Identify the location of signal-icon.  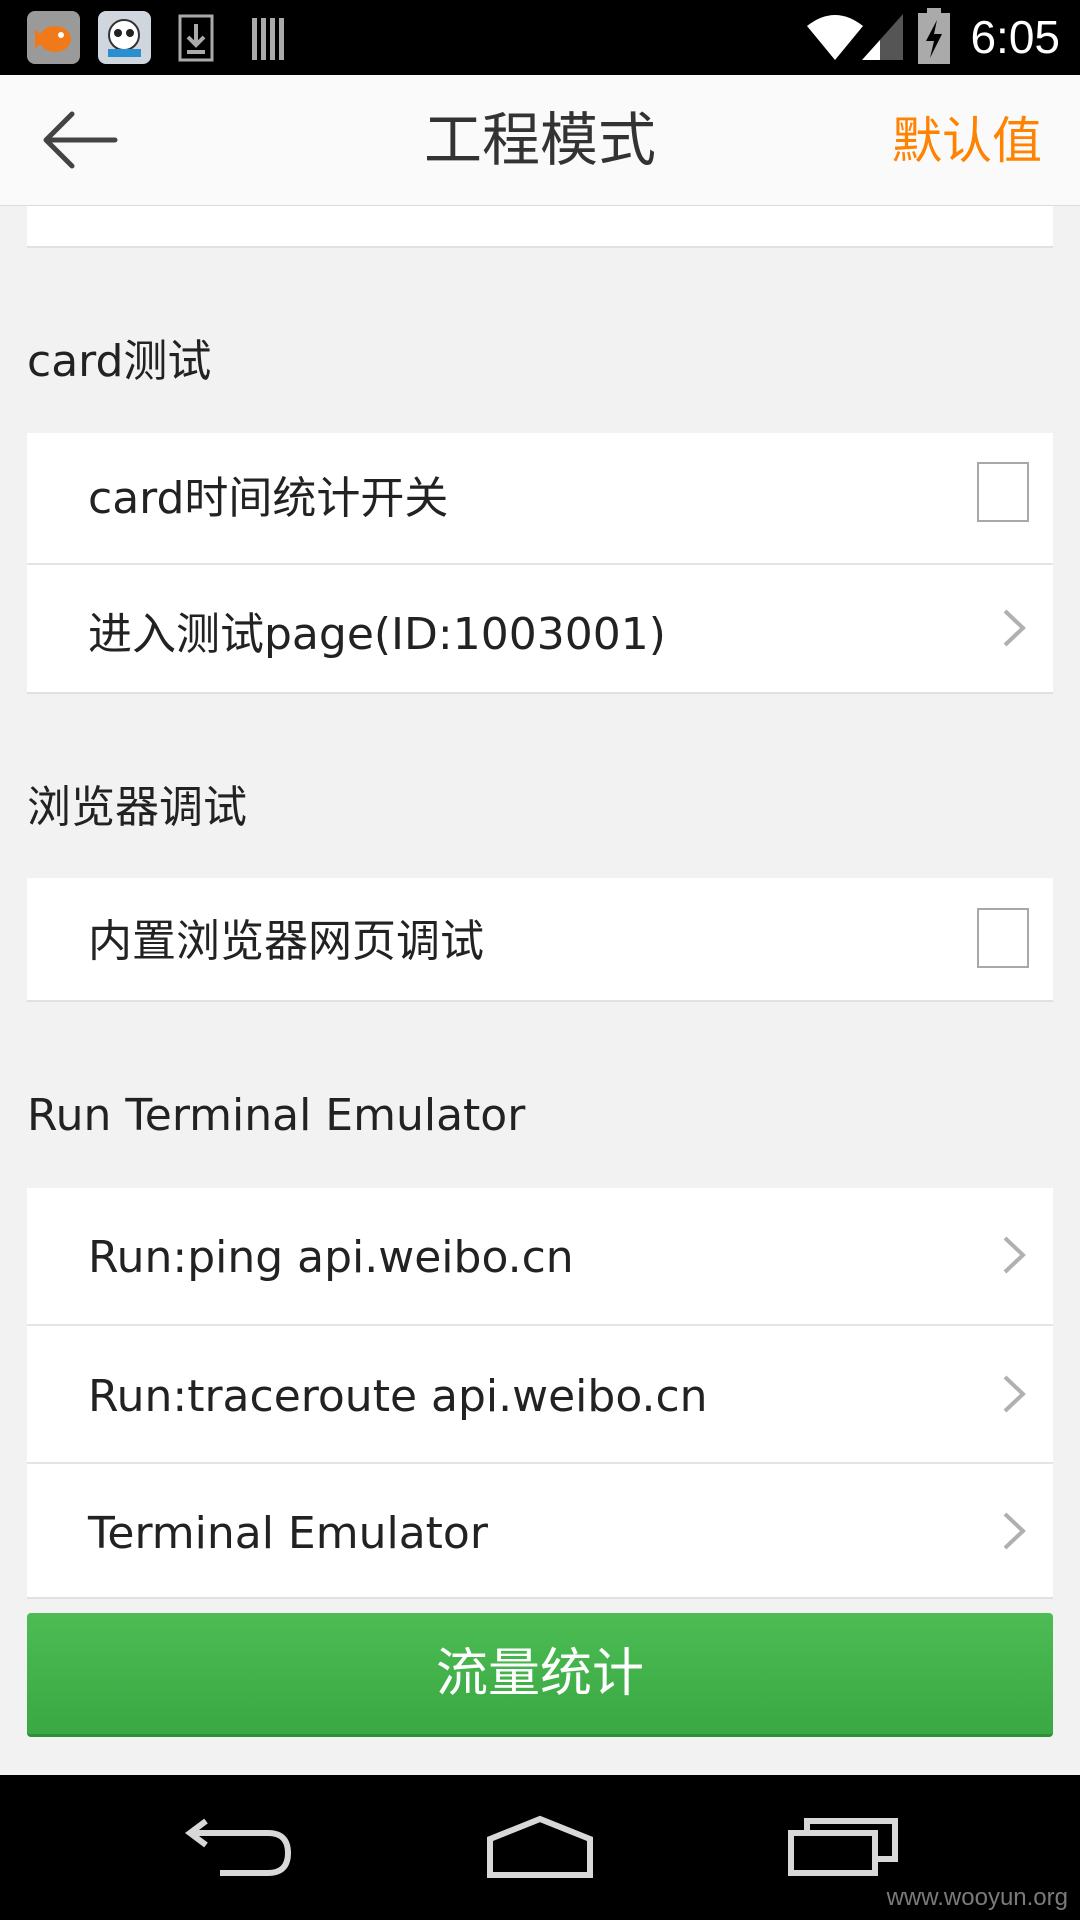
(882, 37).